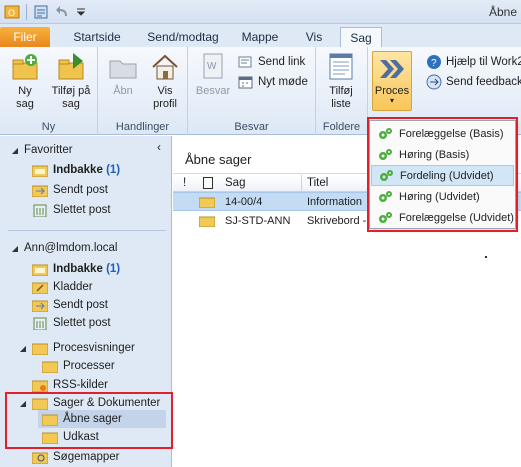  I want to click on new-meeting-label: Nyt møde, so click(283, 82).